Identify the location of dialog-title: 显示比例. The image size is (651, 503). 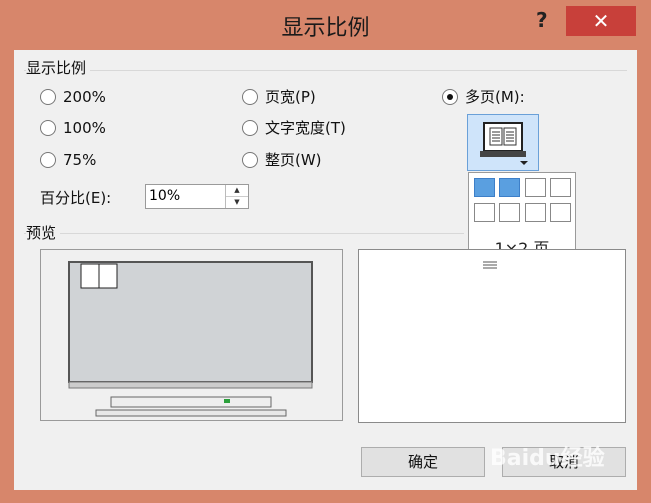
(325, 28).